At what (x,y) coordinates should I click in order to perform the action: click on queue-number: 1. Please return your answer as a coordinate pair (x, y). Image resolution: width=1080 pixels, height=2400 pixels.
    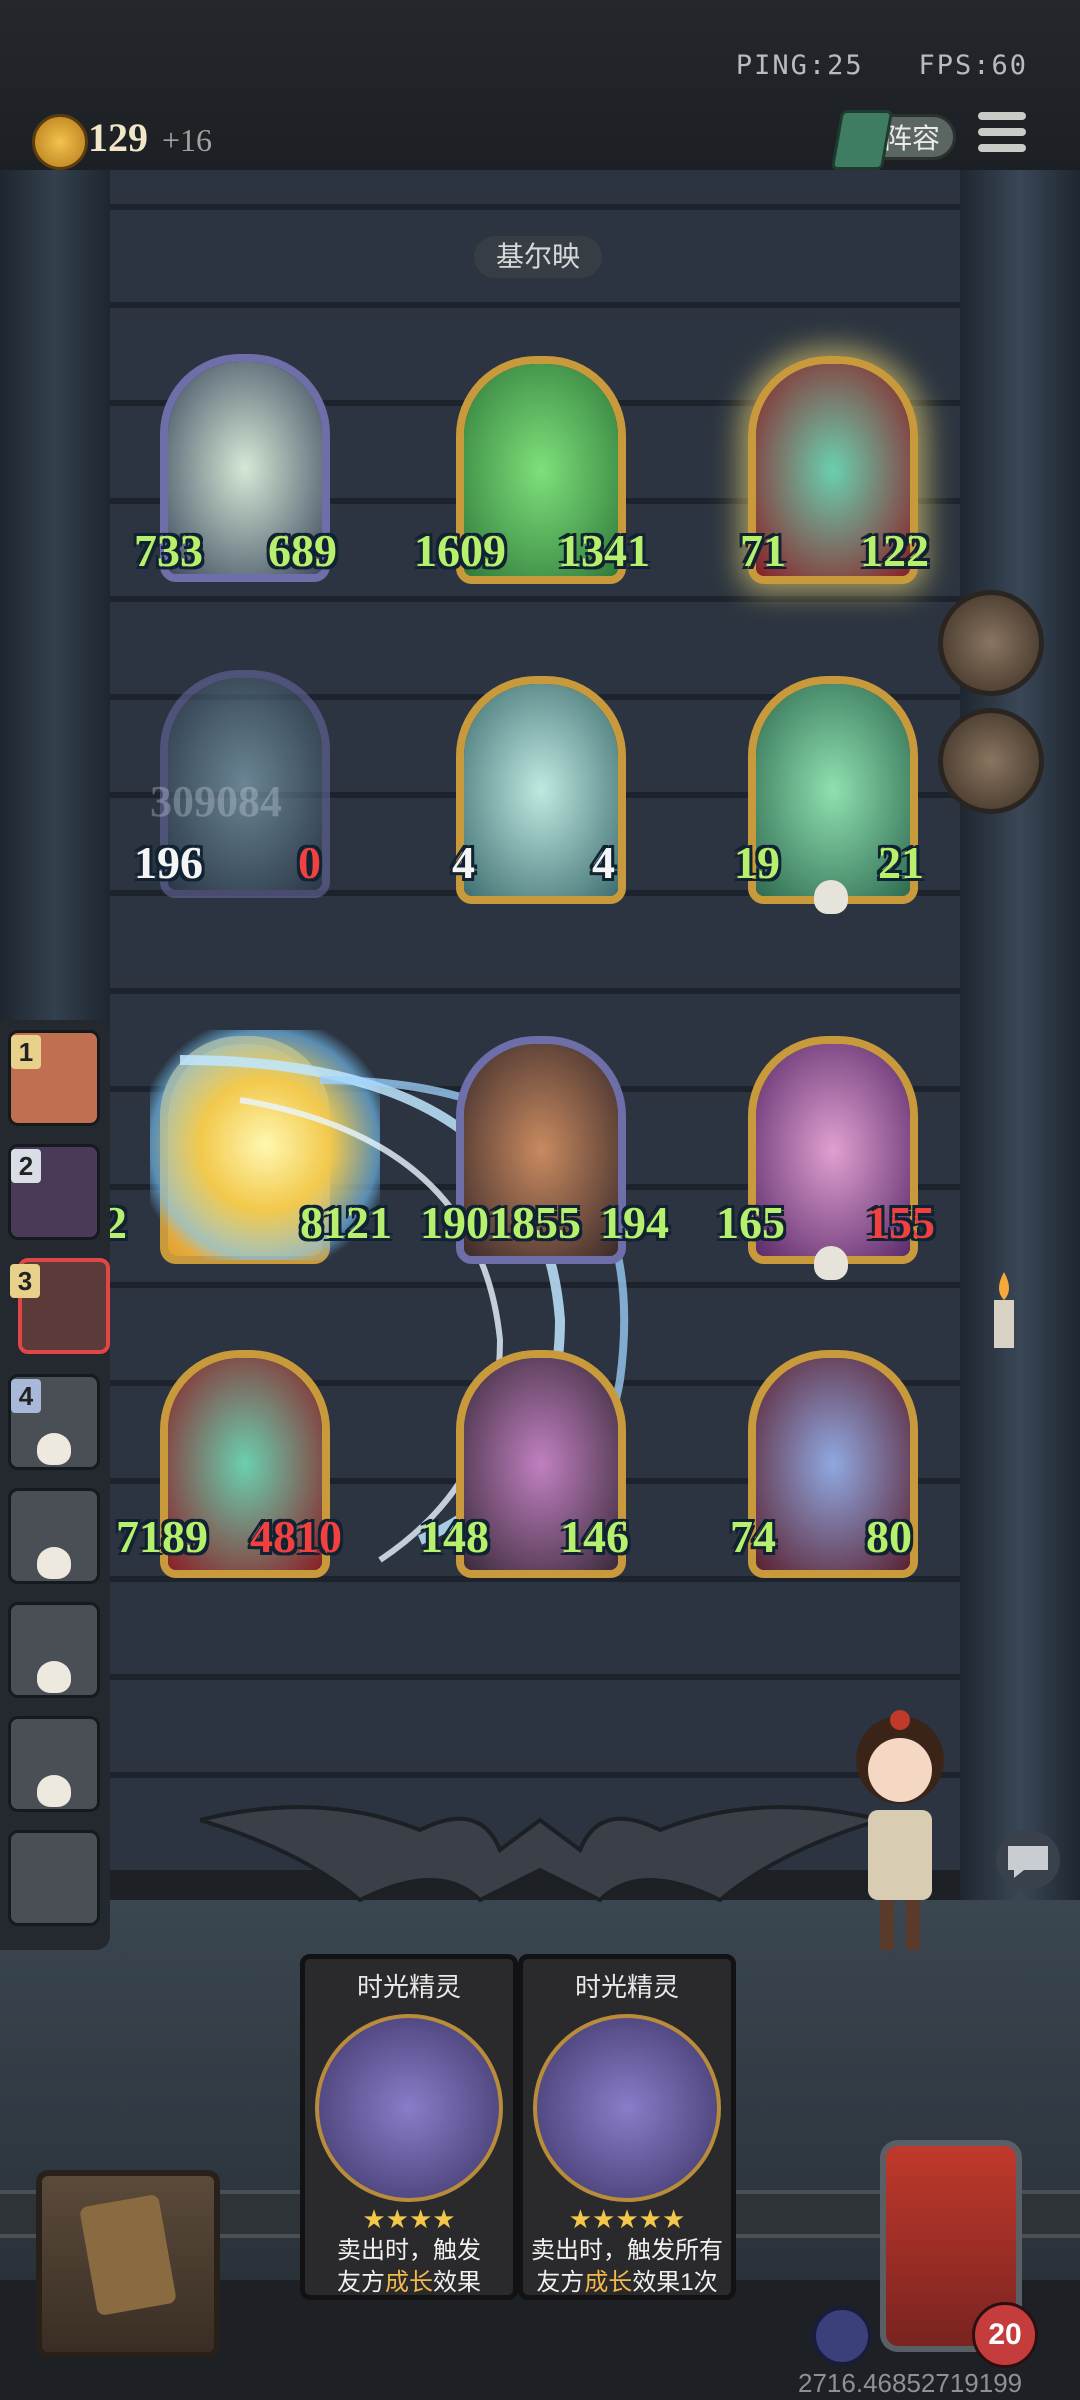
    Looking at the image, I should click on (26, 1052).